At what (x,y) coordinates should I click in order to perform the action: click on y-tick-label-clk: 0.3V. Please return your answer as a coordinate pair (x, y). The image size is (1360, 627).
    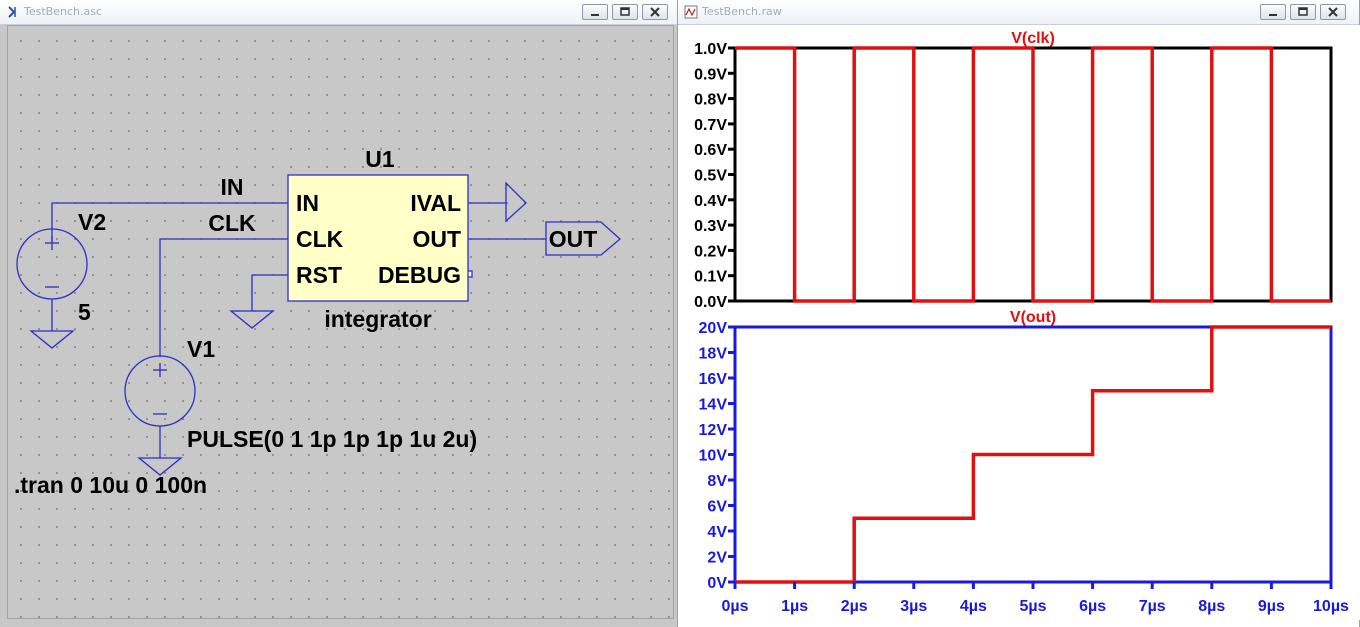
    Looking at the image, I should click on (710, 226).